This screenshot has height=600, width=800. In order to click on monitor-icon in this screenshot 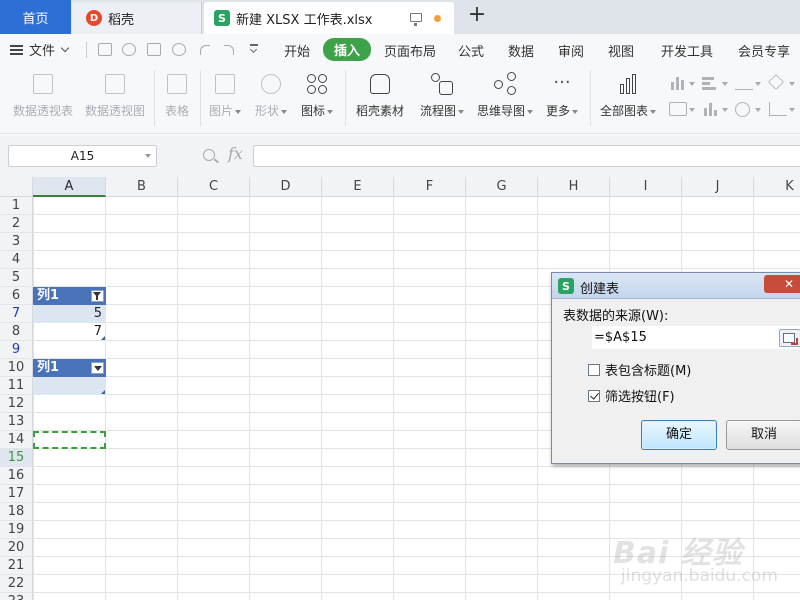, I will do `click(416, 19)`.